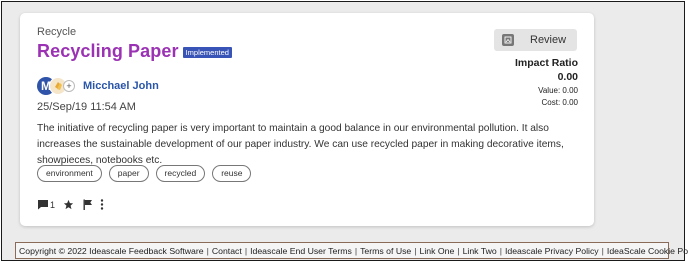  I want to click on comment-icon, so click(43, 205).